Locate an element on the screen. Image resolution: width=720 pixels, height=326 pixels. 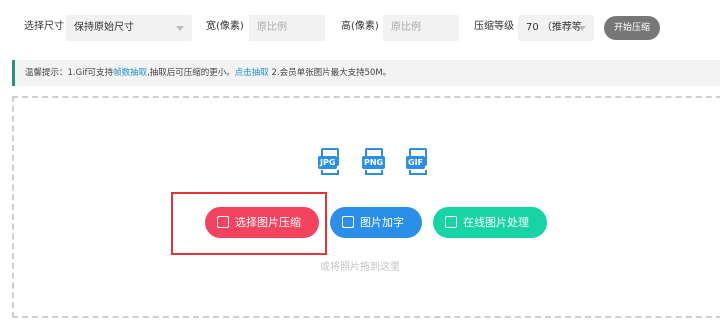
online-image-edit-button: 在线图片处理 is located at coordinates (490, 222).